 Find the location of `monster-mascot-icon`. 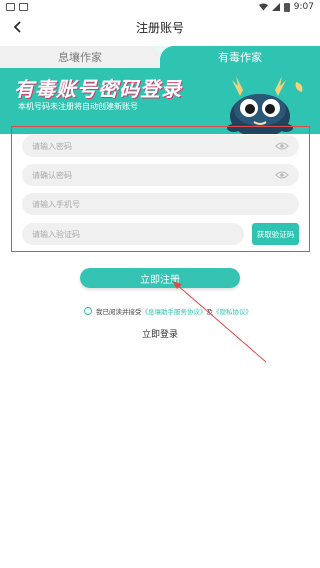

monster-mascot-icon is located at coordinates (265, 105).